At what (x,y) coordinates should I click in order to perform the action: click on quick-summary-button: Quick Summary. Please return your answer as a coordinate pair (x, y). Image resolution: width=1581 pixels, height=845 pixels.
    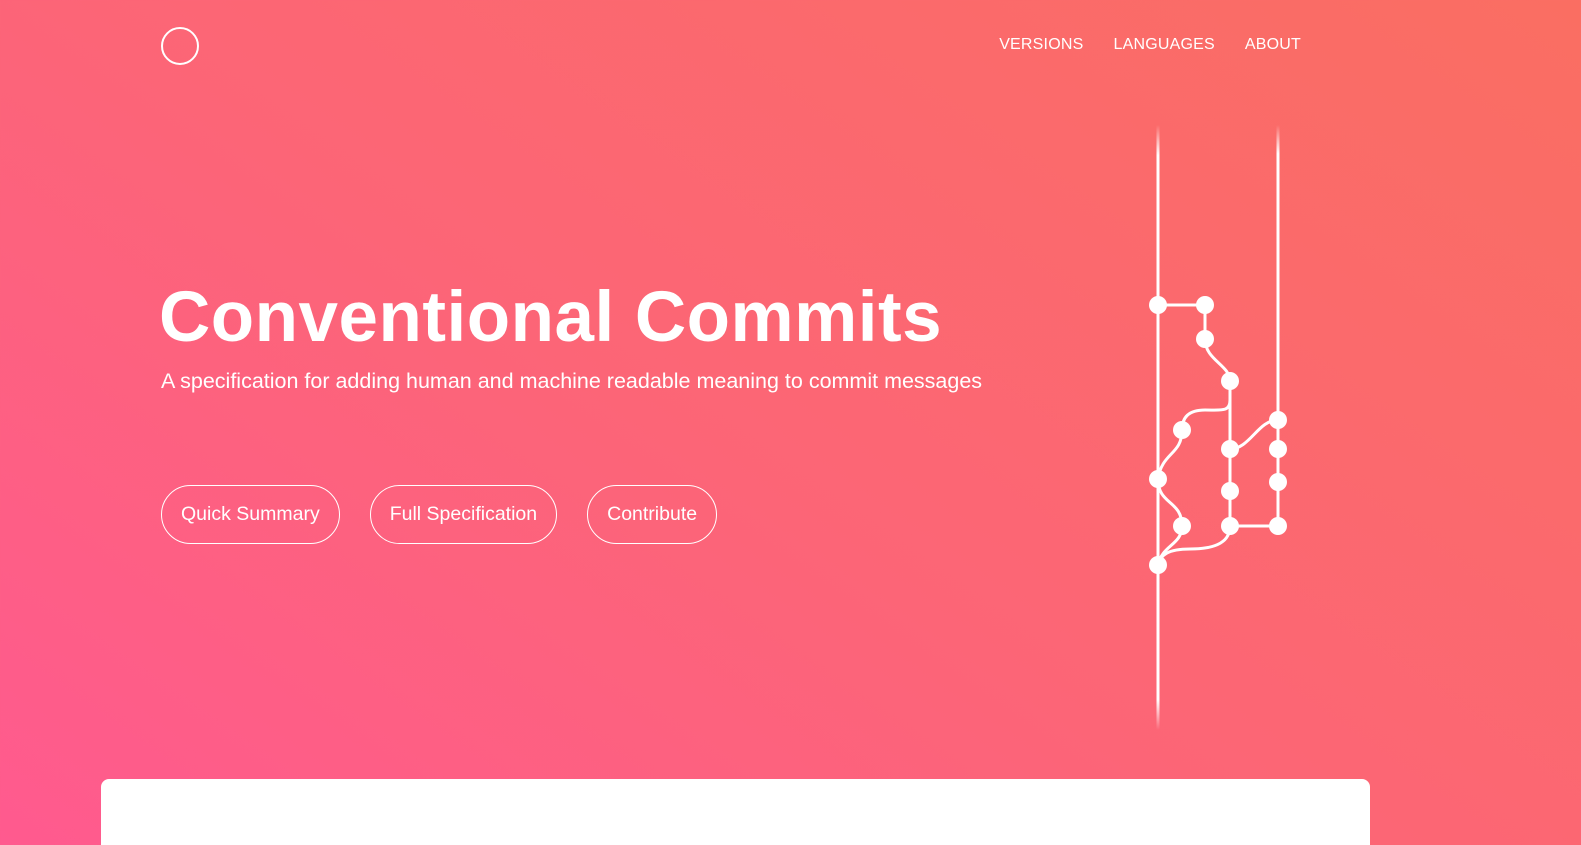
    Looking at the image, I should click on (250, 514).